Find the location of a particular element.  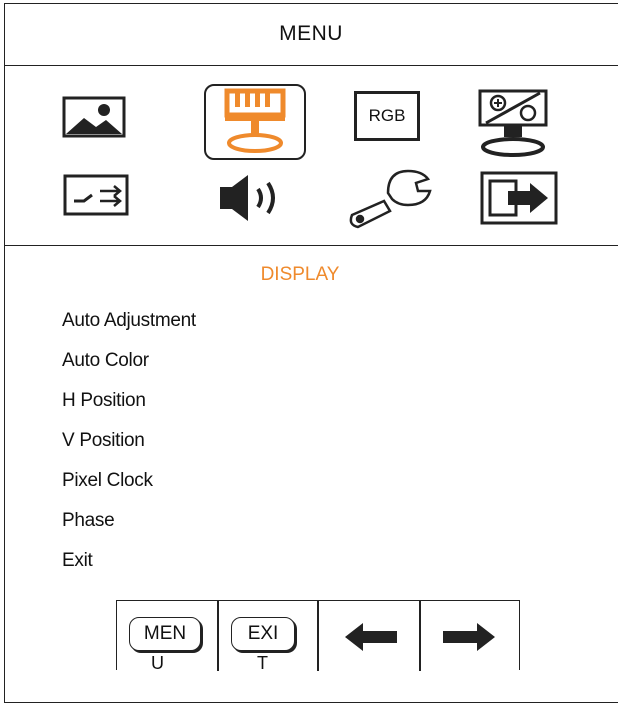

menu-key-cap: MEN is located at coordinates (165, 634).